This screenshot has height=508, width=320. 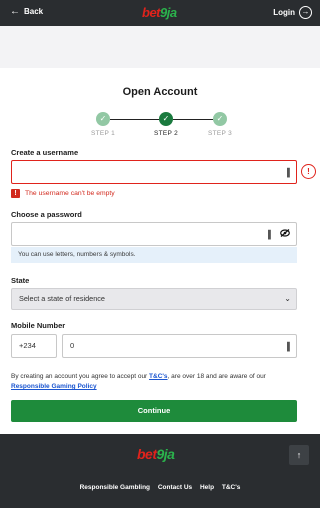 What do you see at coordinates (305, 12) in the screenshot?
I see `login-arrow-icon: →` at bounding box center [305, 12].